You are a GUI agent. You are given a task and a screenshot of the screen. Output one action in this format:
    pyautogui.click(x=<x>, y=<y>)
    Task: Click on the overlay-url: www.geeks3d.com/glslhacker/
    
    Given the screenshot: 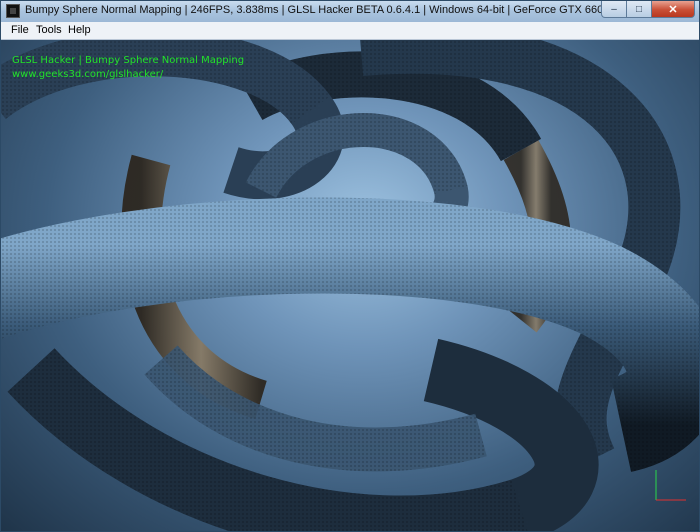 What is the action you would take?
    pyautogui.click(x=87, y=74)
    